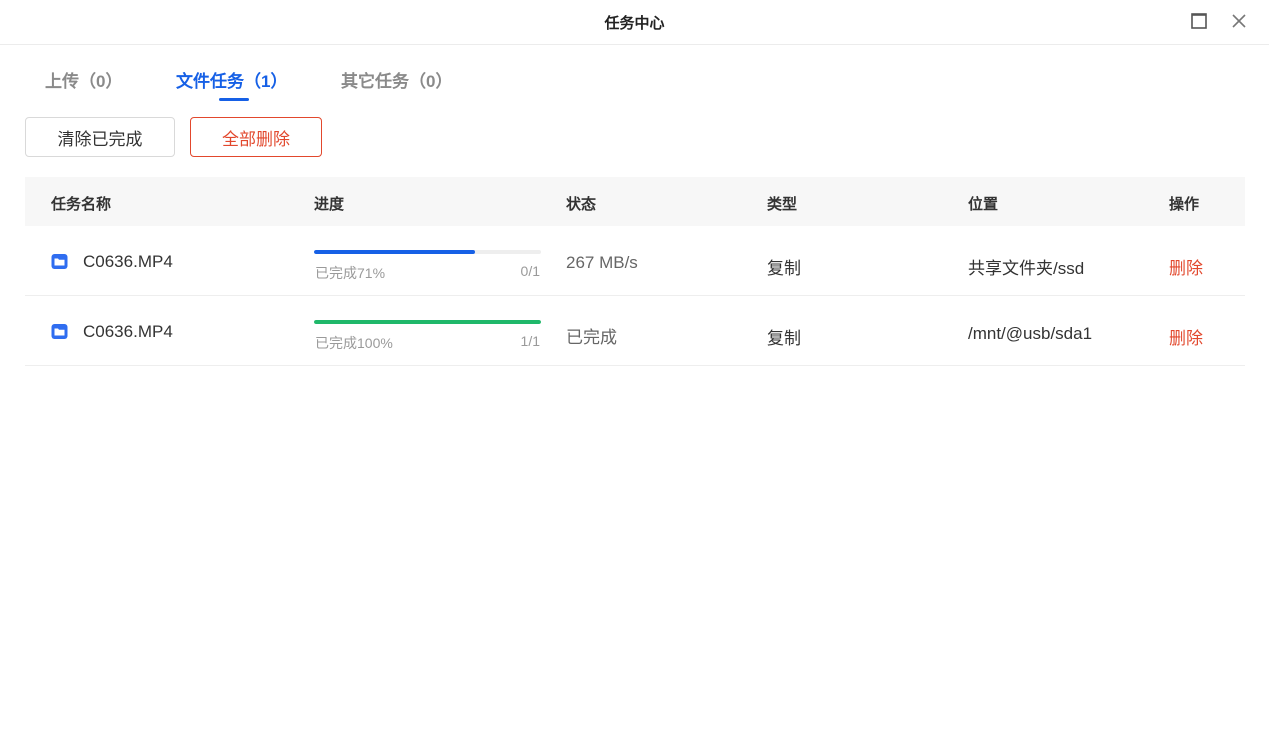  I want to click on header-task-name: 任务名称, so click(81, 204).